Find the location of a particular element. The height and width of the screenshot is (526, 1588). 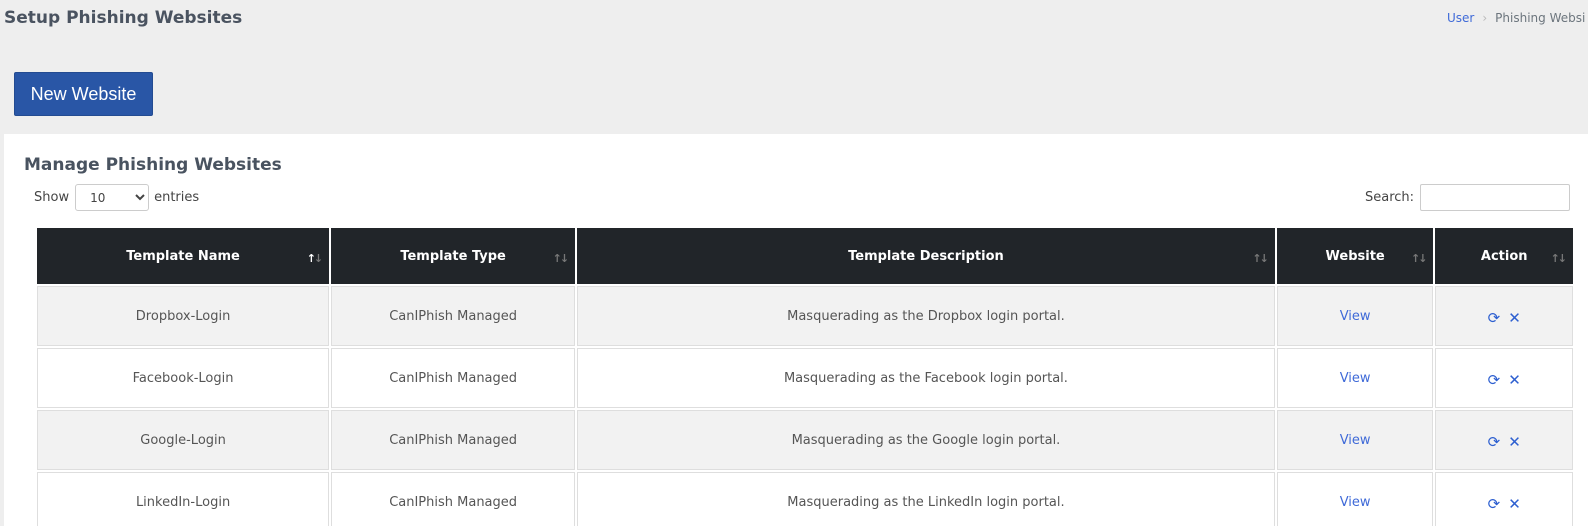

breadcrumb: User › Phishing Websi is located at coordinates (1516, 18).